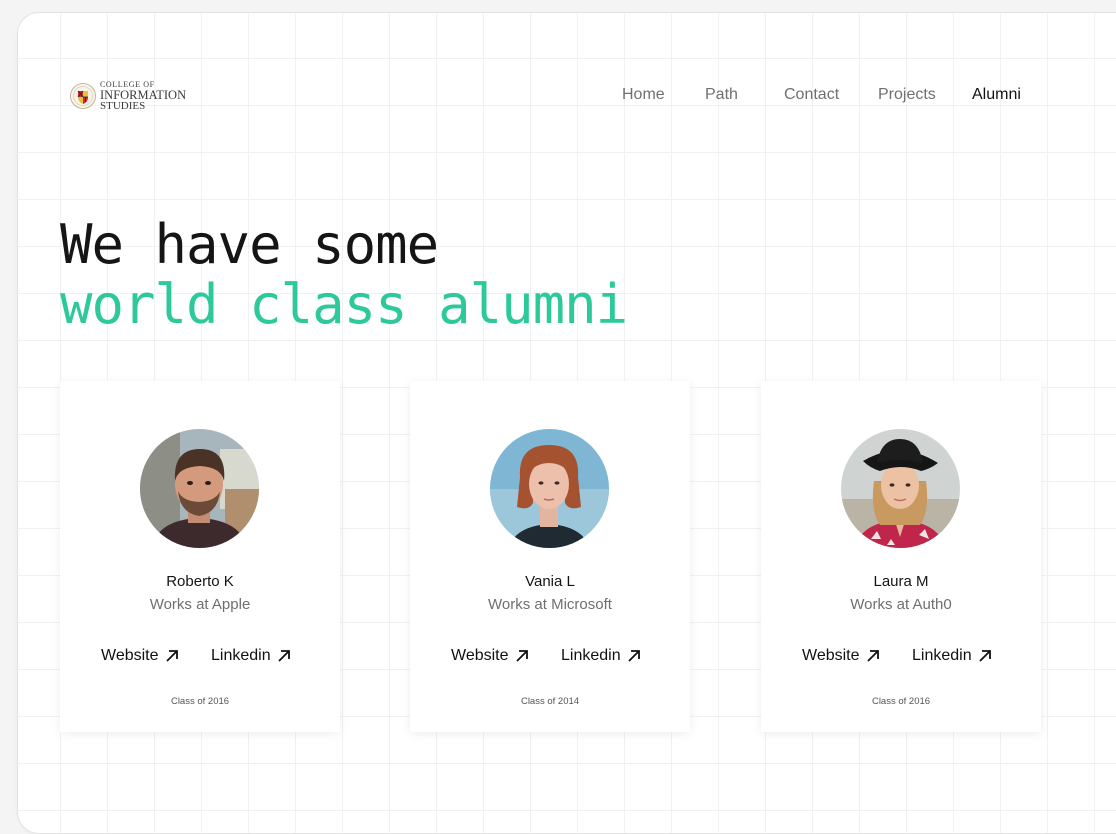 The image size is (1116, 834). I want to click on college-logo: COLLEGE OF INFORMATION STUDIES, so click(128, 96).